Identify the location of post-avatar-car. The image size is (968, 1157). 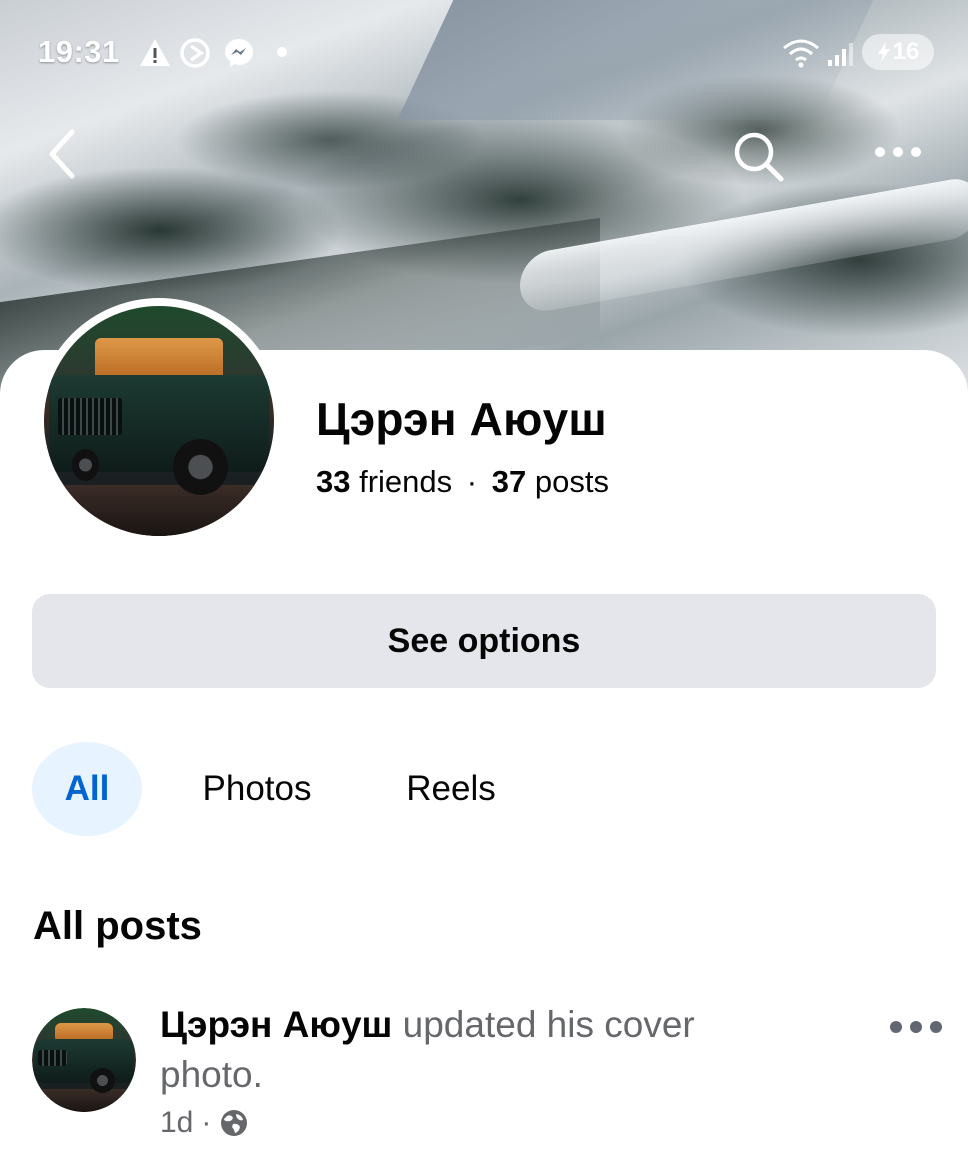
(84, 1060).